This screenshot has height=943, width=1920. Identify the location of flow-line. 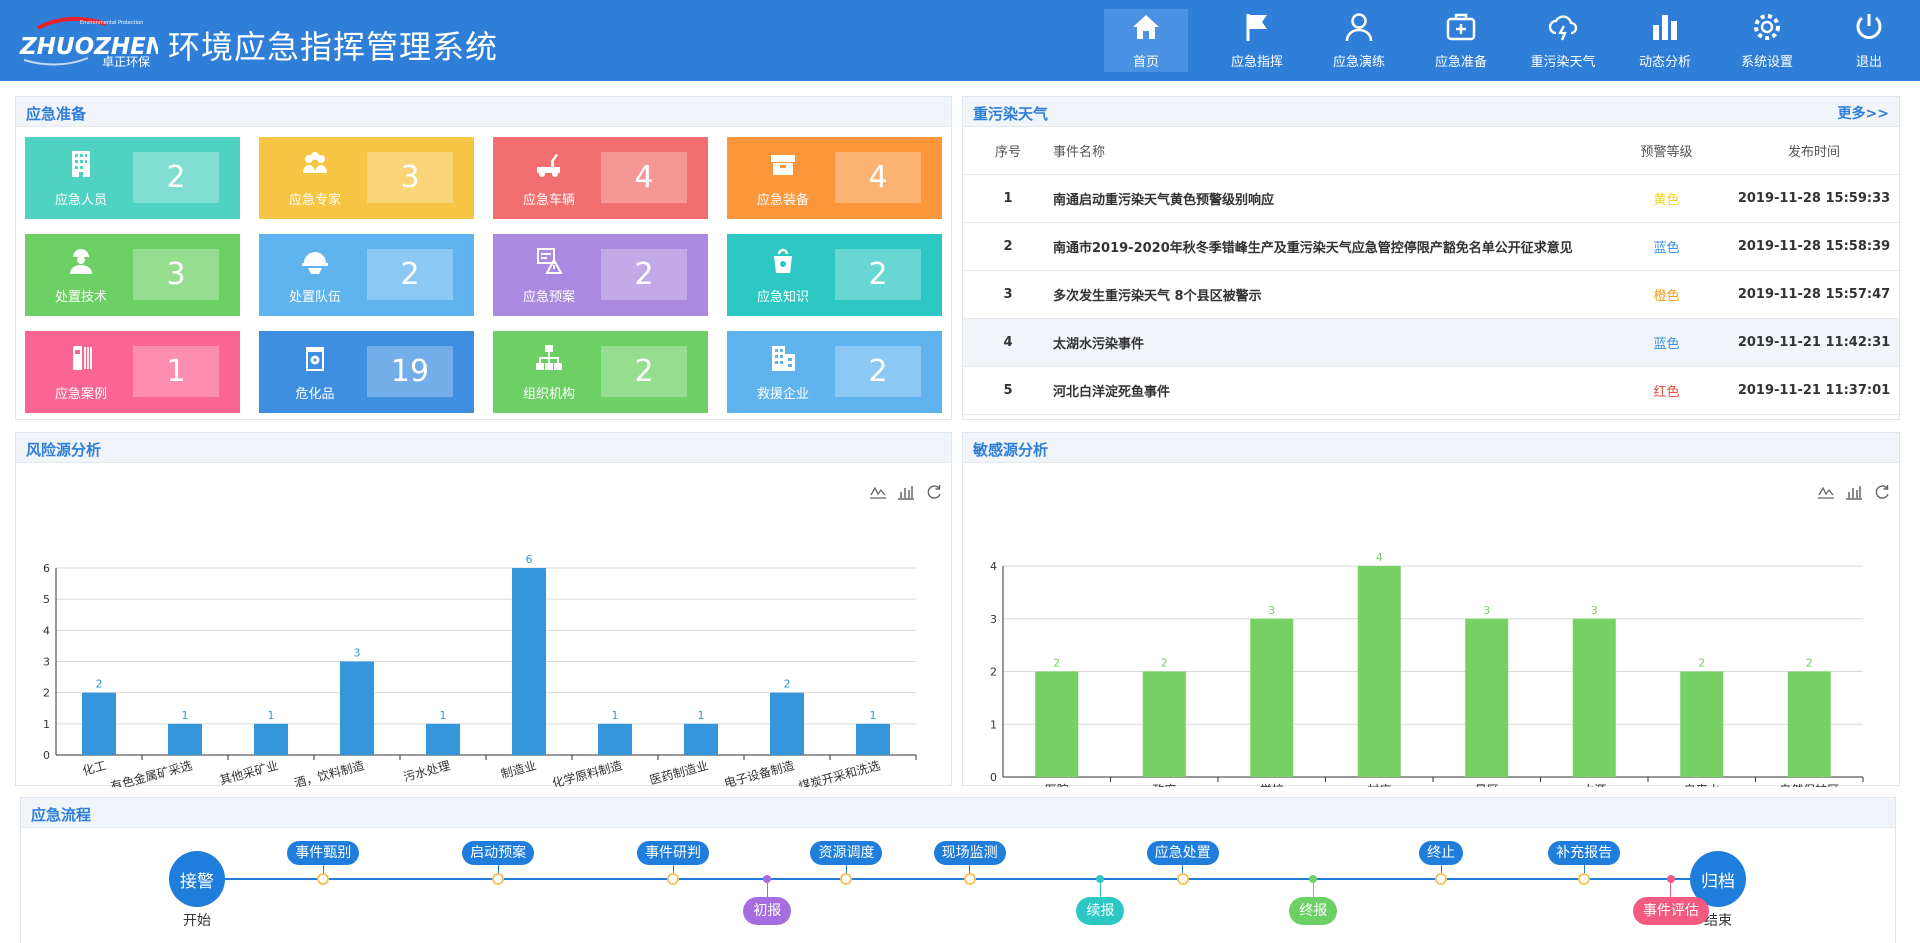
(957, 879).